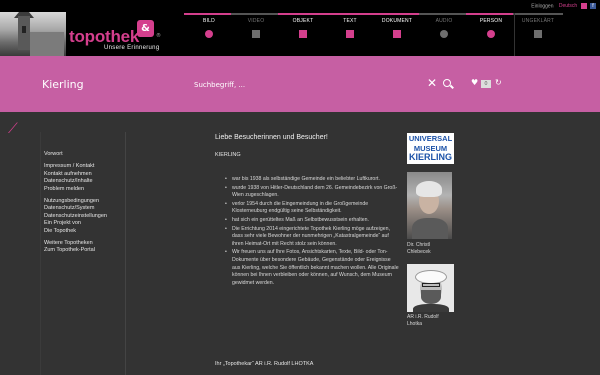 This screenshot has width=600, height=375. Describe the element at coordinates (158, 36) in the screenshot. I see `registered-icon: ®` at that location.